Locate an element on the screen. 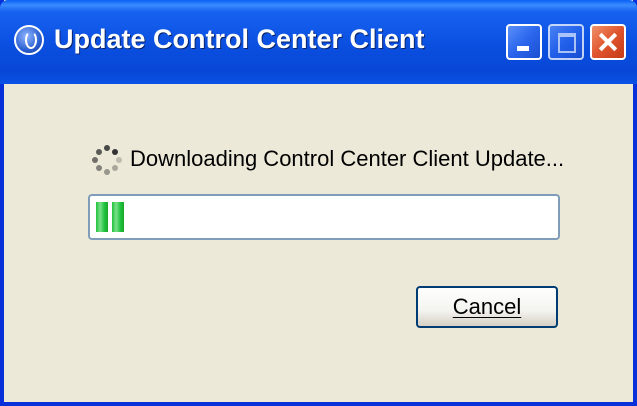 The height and width of the screenshot is (406, 637). maximize-icon is located at coordinates (566, 42).